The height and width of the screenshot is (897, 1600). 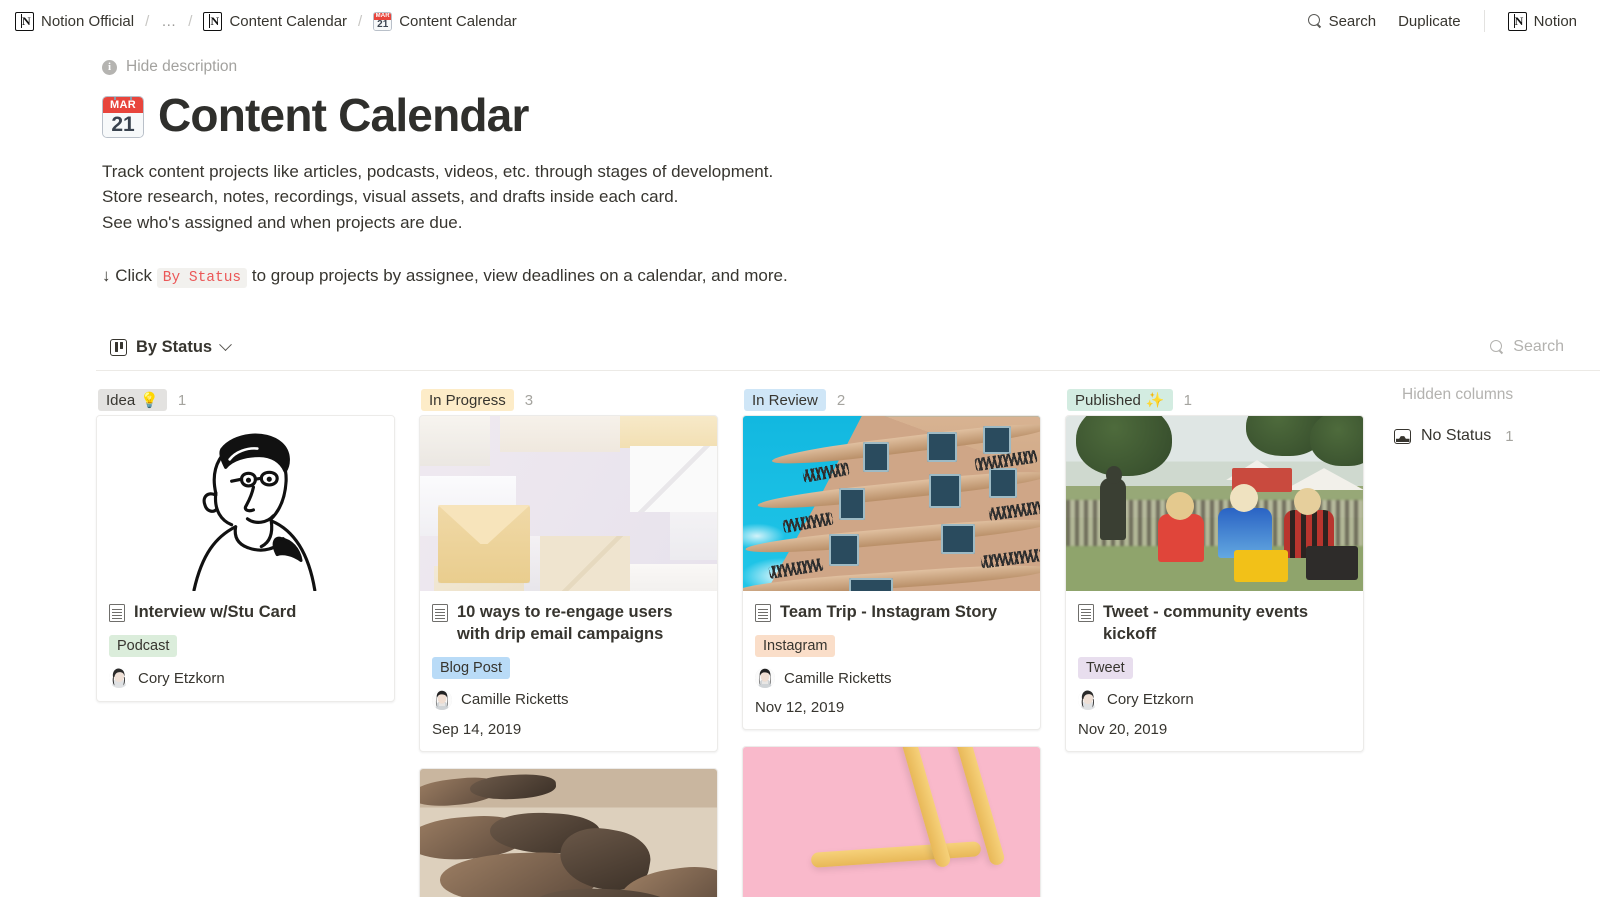 I want to click on view-tab-label: By Status, so click(x=174, y=346).